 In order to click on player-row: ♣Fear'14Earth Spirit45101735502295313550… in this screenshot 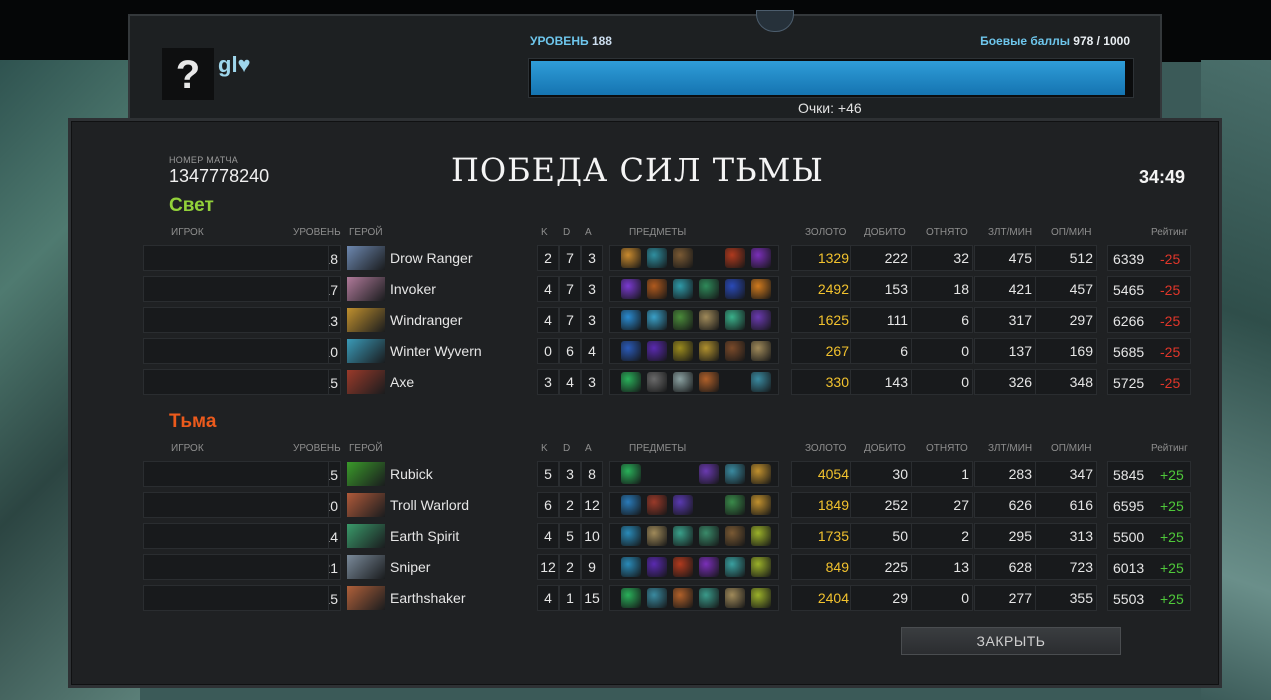, I will do `click(667, 536)`.